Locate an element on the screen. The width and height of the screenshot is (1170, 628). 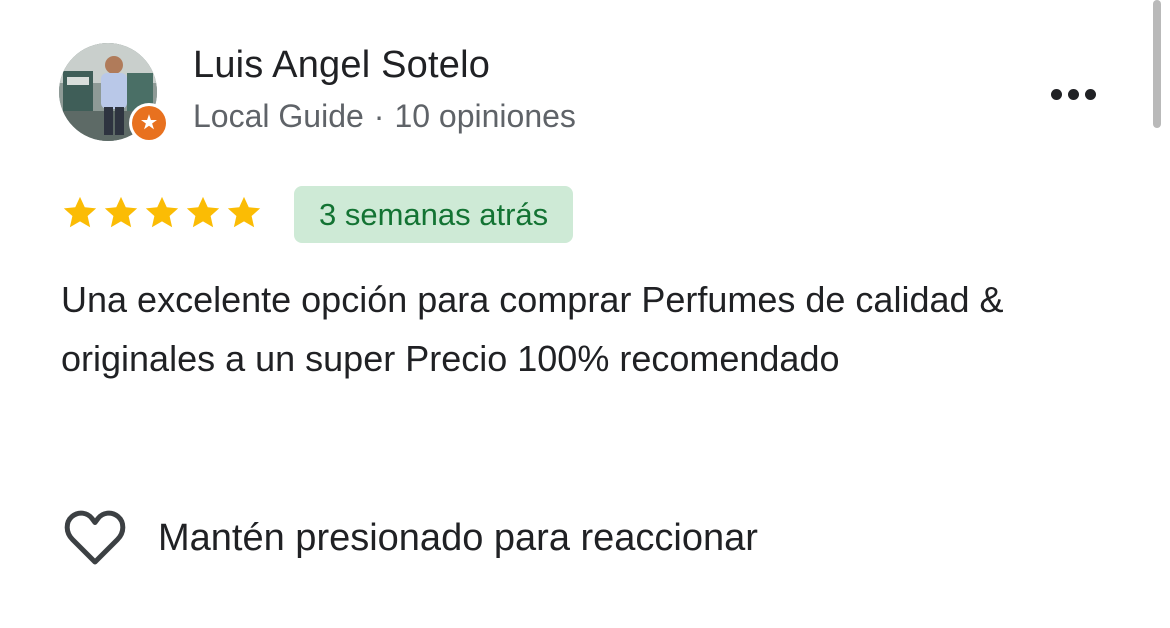
more-options-button is located at coordinates (1073, 94).